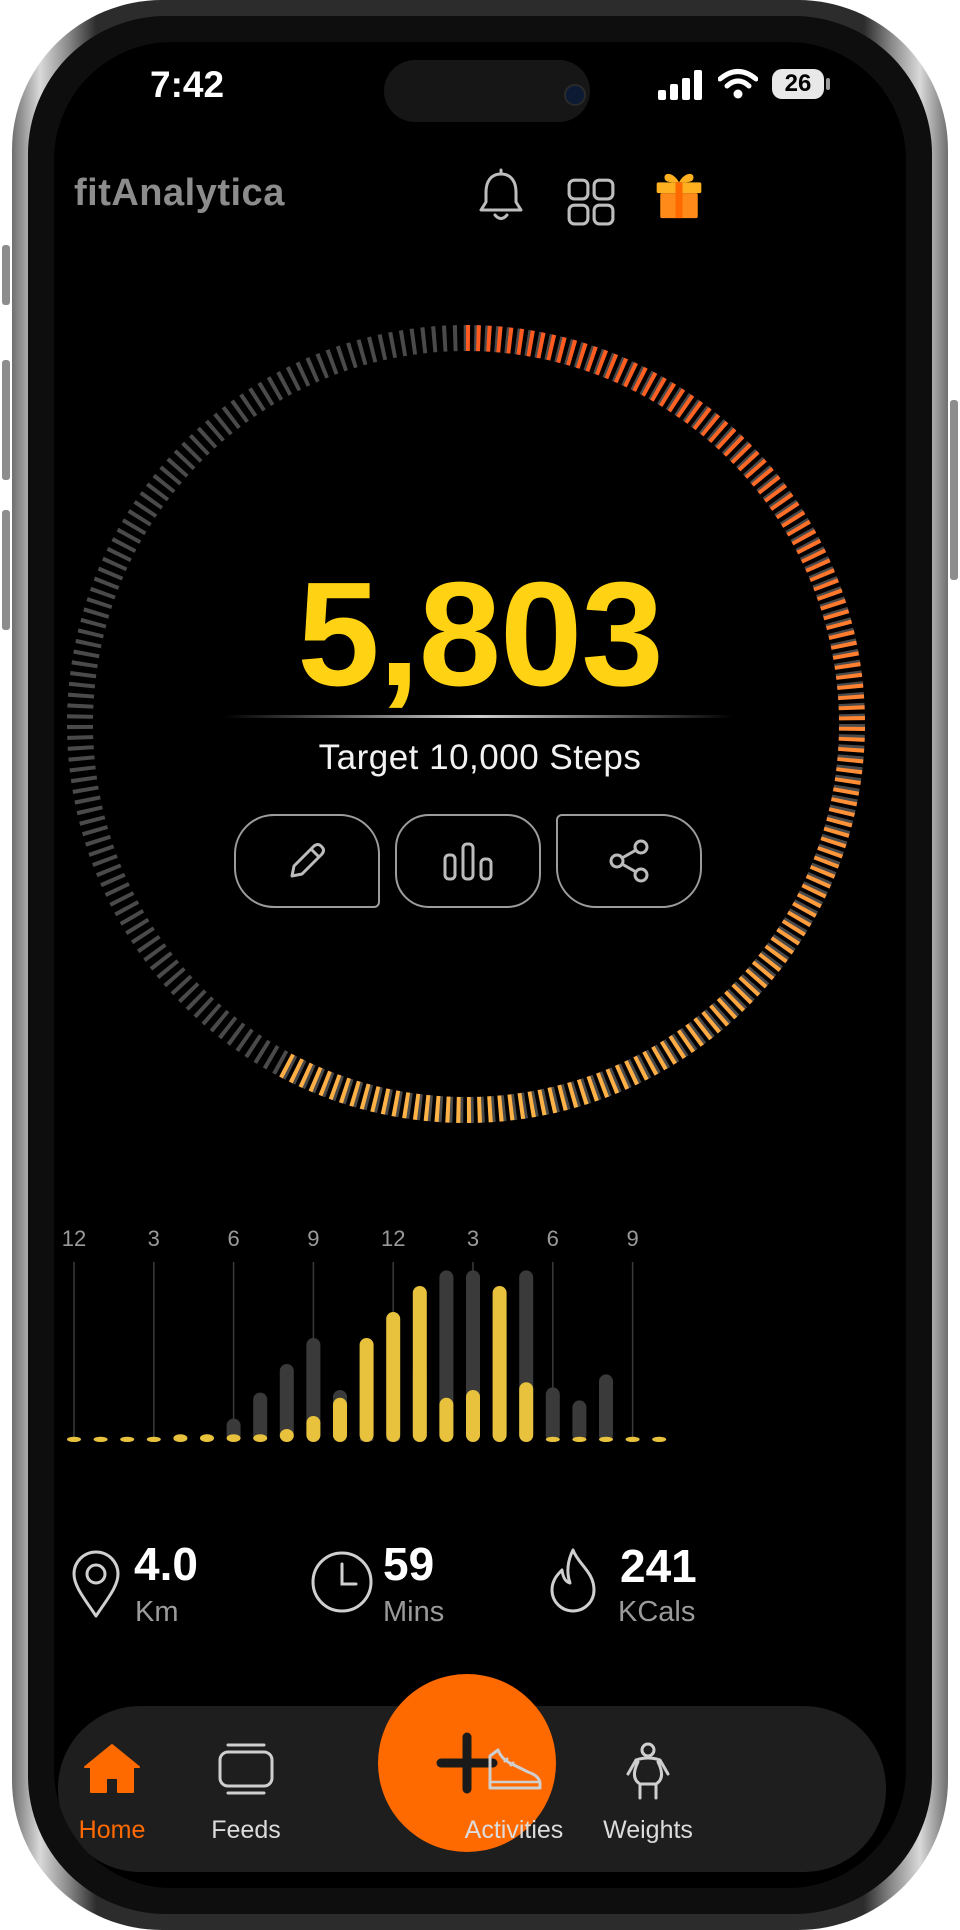 Image resolution: width=960 pixels, height=1930 pixels. I want to click on statistics-button, so click(468, 861).